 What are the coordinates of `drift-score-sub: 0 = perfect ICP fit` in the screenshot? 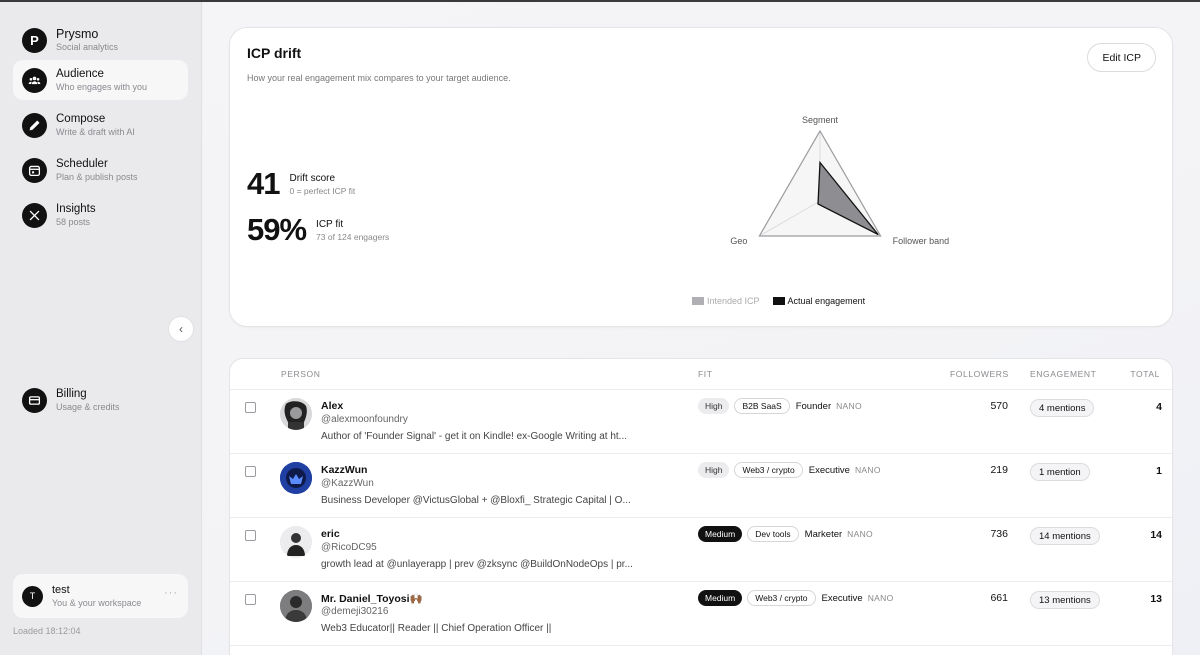 It's located at (322, 191).